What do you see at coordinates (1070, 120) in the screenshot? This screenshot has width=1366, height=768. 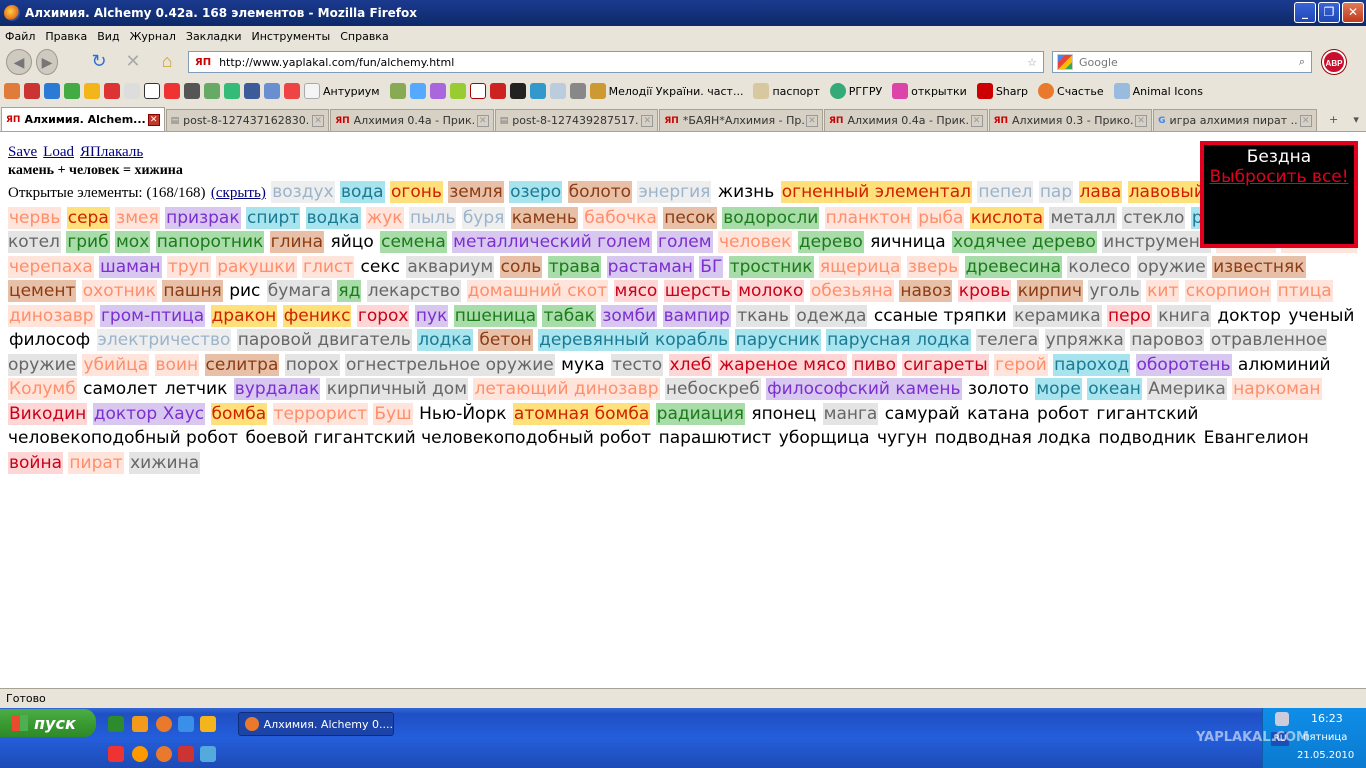 I see `tab-alchemy-03: ЯП Алхимия 0.3 - Прико... ✕` at bounding box center [1070, 120].